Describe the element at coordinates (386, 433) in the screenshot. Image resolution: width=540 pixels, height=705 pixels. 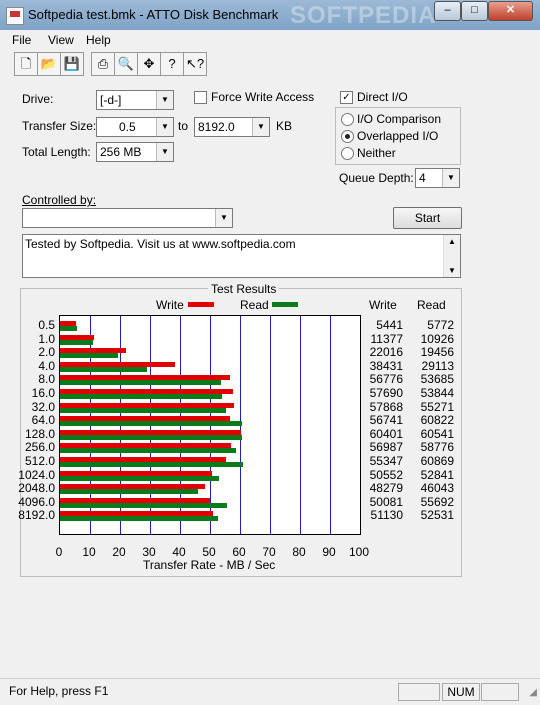
I see `write-value: 60401` at that location.